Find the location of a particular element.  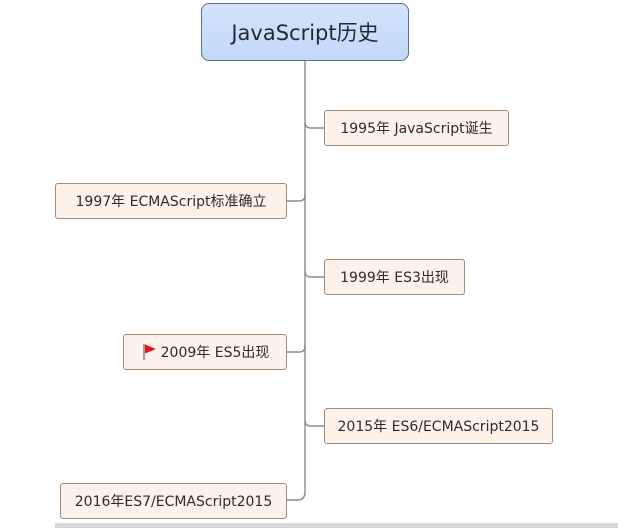

topic-1999: 1999年 ES3出现 is located at coordinates (394, 277).